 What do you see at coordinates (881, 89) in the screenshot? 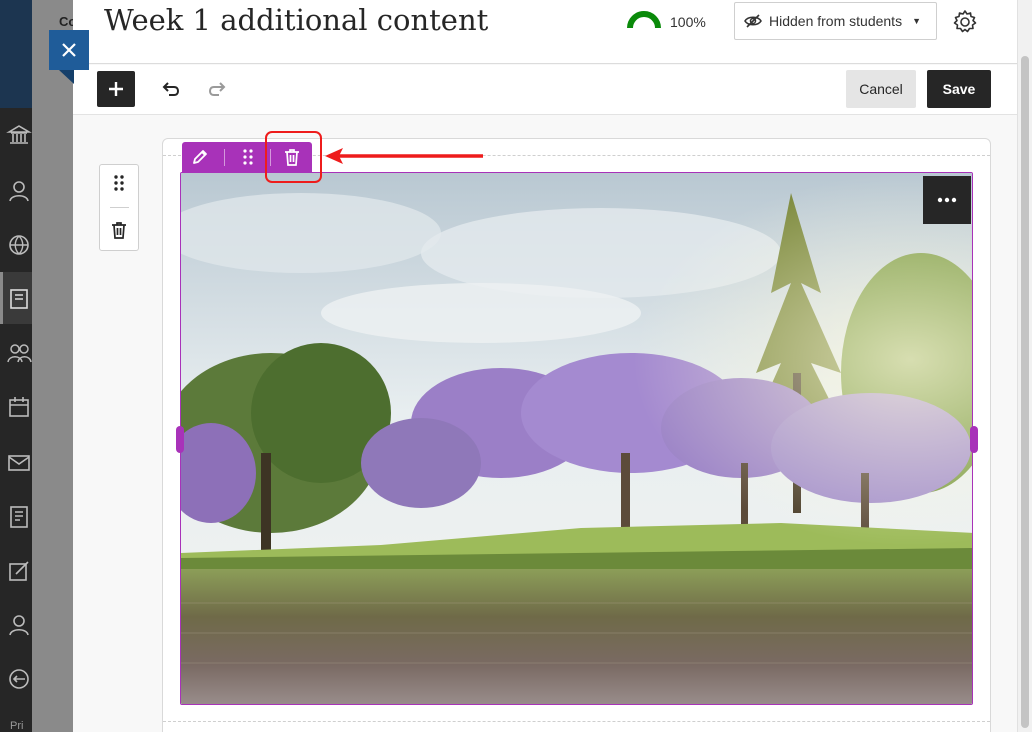
I see `cancel-button: Cancel` at bounding box center [881, 89].